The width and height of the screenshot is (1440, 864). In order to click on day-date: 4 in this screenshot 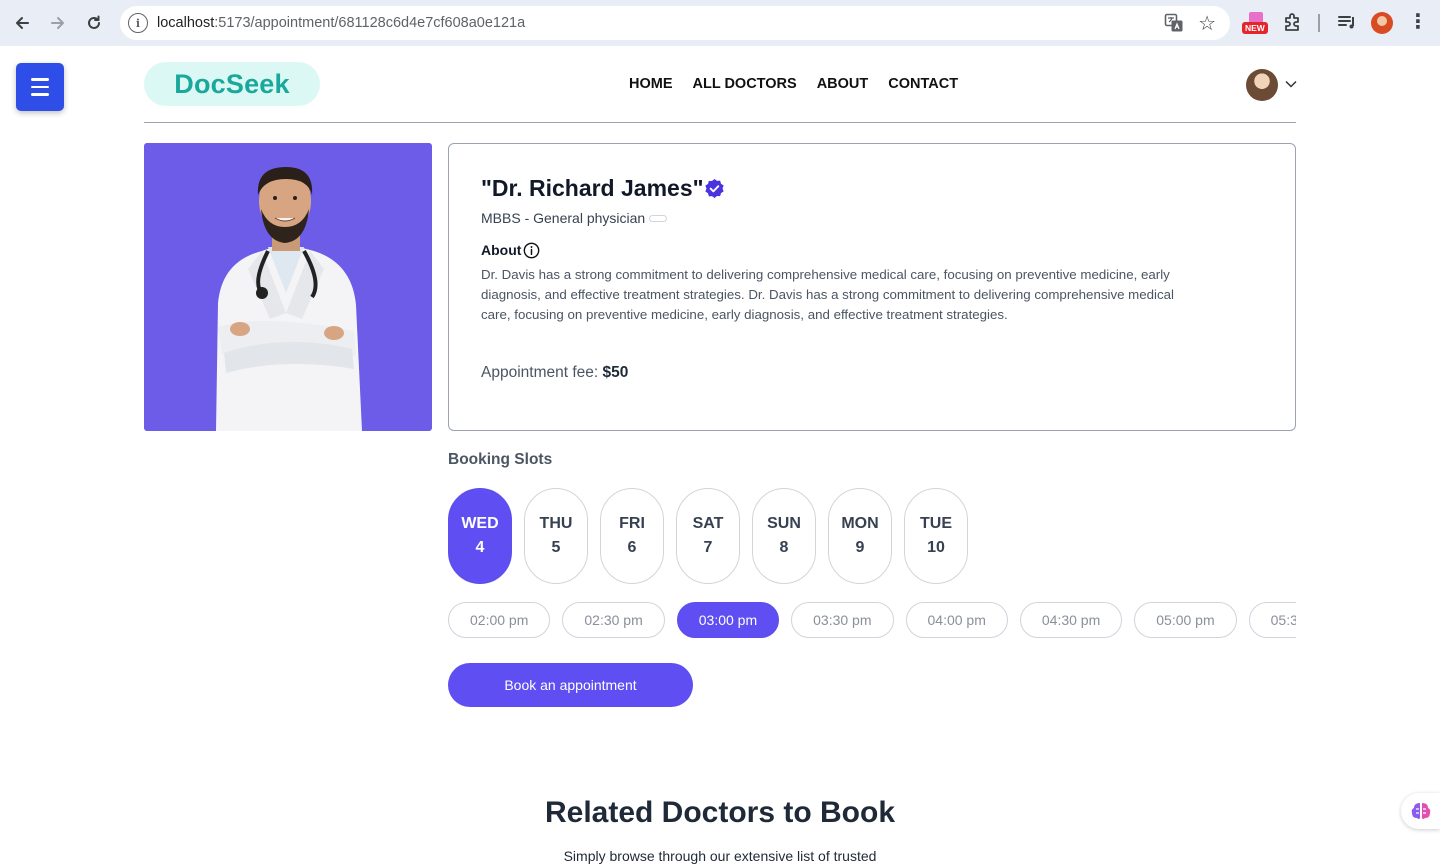, I will do `click(480, 547)`.